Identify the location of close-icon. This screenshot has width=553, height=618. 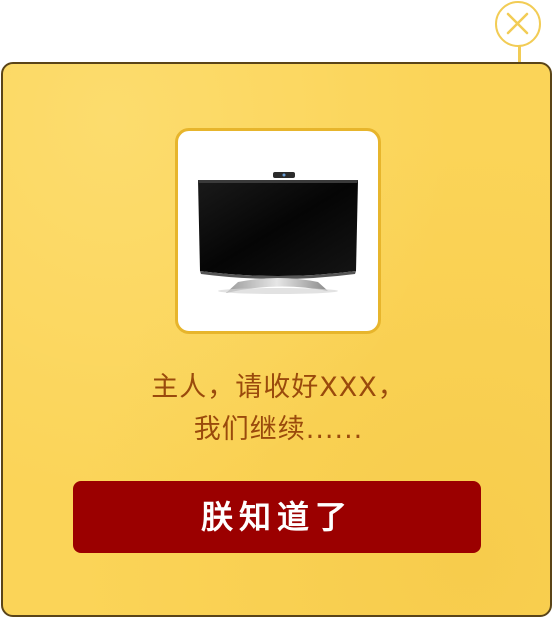
(517, 23).